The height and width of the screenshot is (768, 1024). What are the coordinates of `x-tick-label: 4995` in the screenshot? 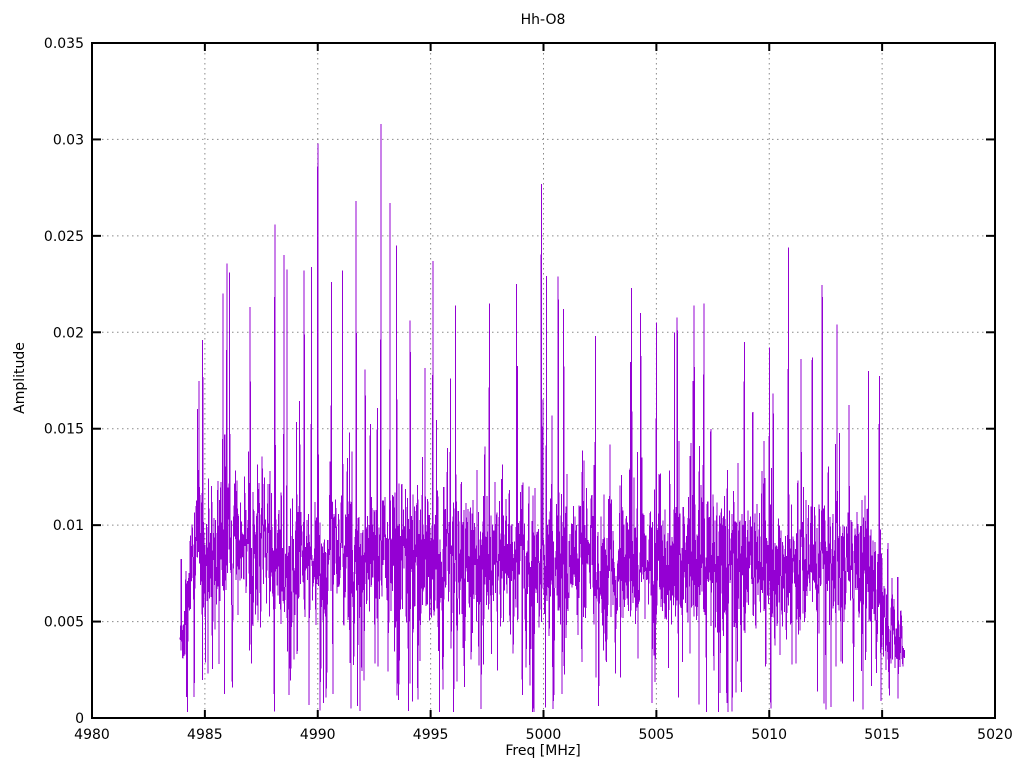 It's located at (431, 735).